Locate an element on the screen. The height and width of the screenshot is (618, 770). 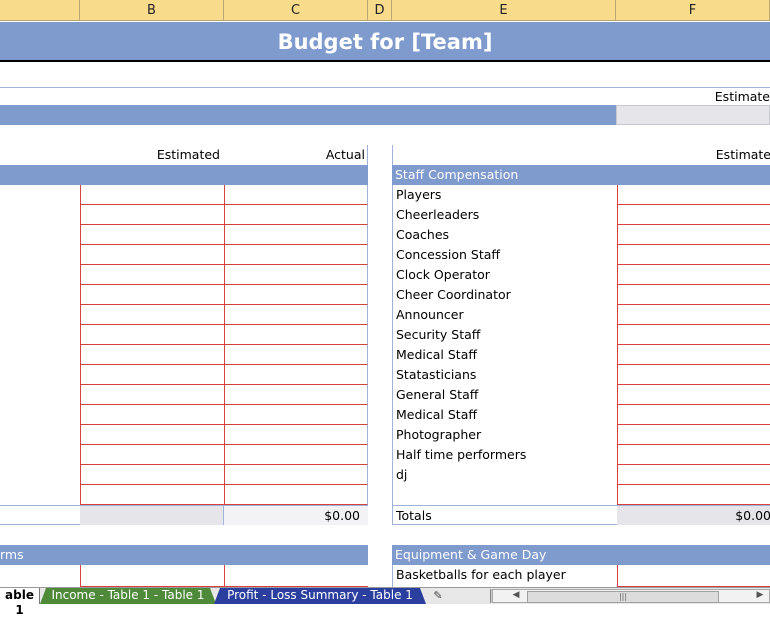
summary-estimated-label: Estimate is located at coordinates (693, 96).